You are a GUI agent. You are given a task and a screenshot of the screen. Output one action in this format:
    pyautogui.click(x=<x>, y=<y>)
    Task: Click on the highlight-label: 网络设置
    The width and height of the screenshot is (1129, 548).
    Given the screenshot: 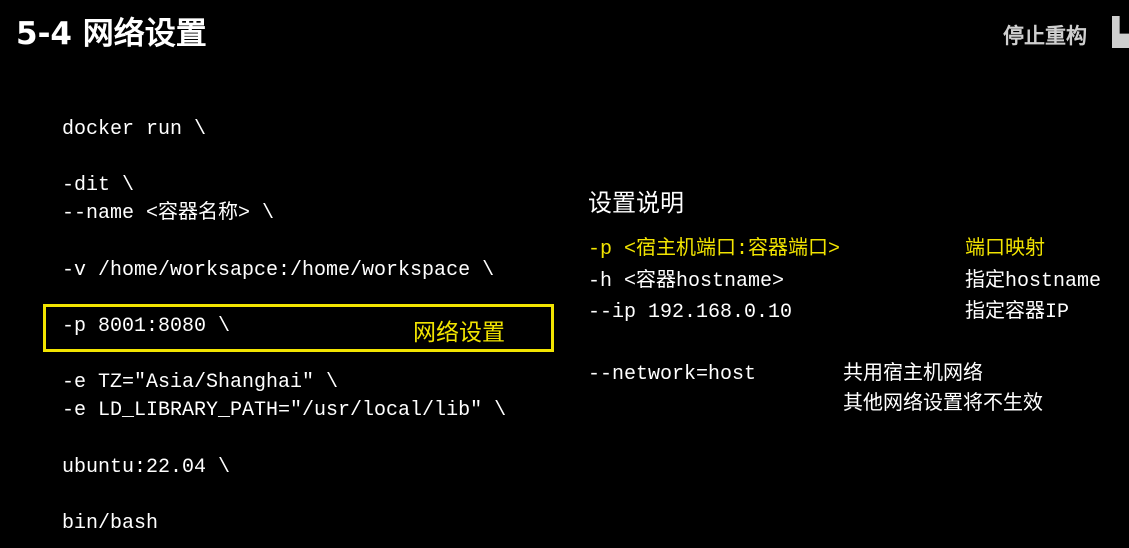 What is the action you would take?
    pyautogui.click(x=459, y=333)
    